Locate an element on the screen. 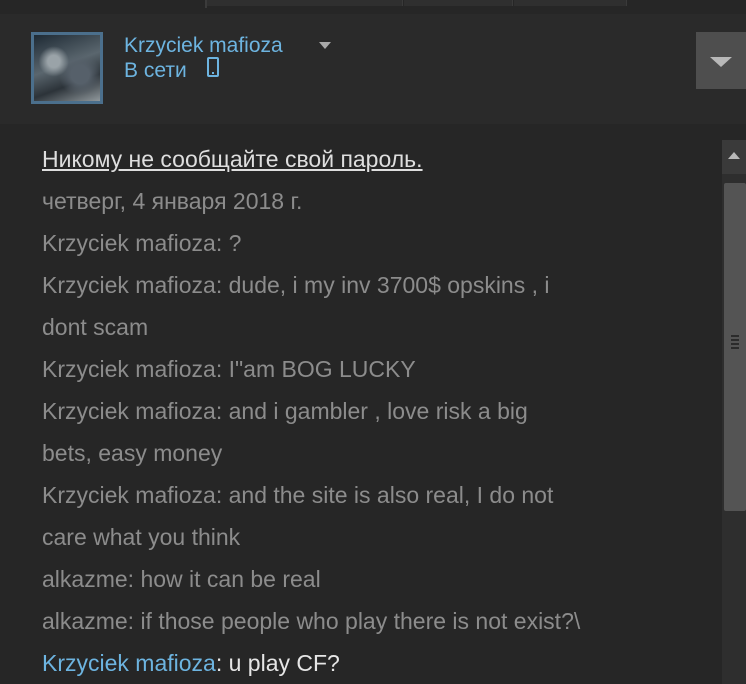  message-text-continued: bets, easy money is located at coordinates (132, 453).